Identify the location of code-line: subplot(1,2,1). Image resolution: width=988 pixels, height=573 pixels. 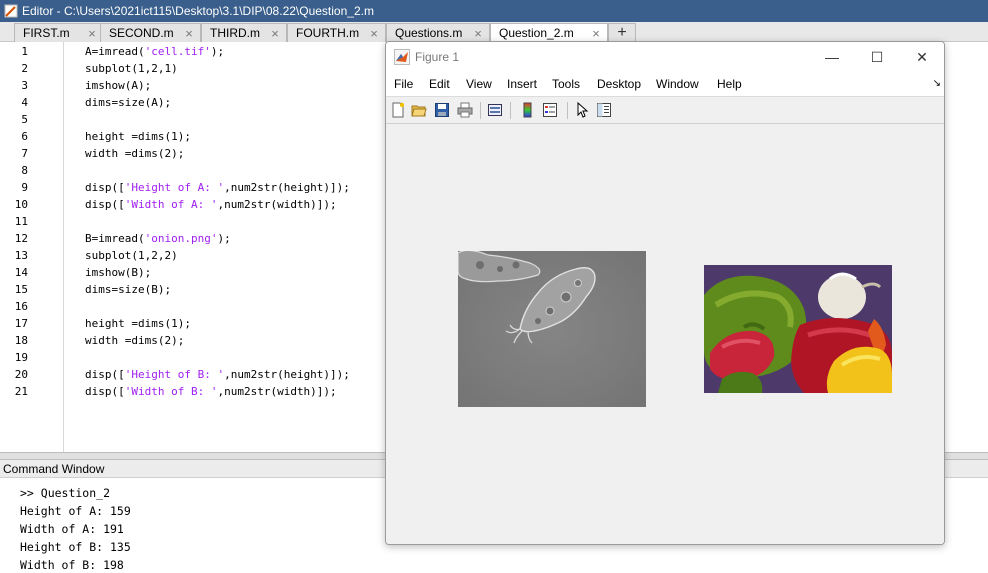
(131, 68).